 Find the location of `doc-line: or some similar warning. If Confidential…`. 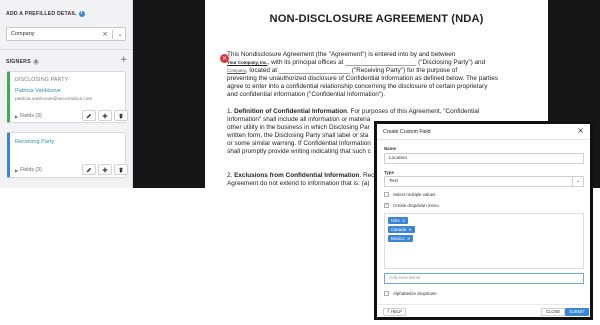

doc-line: or some similar warning. If Confidential… is located at coordinates (299, 143).